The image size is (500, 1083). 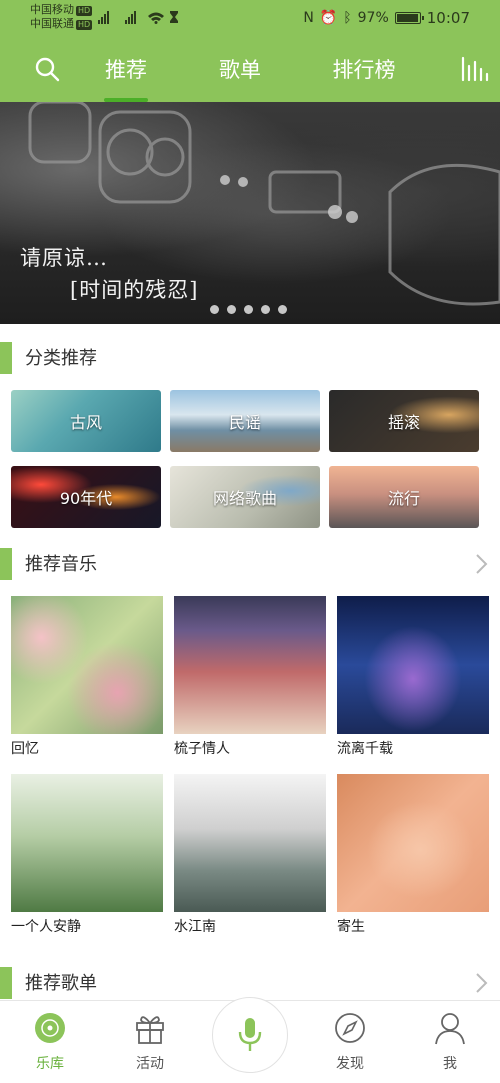 I want to click on music-title: 水江南, so click(x=195, y=927).